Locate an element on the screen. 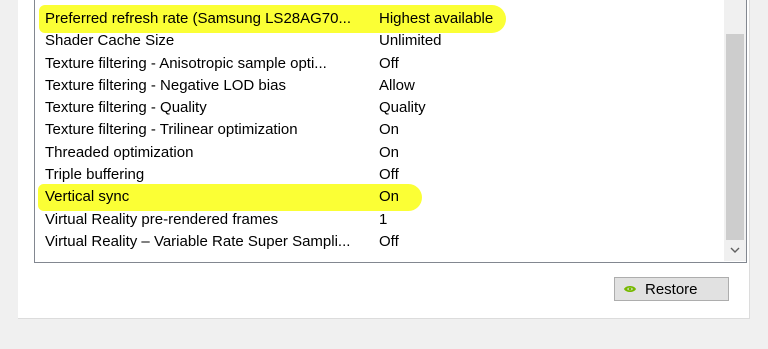  nvidia-logo-icon is located at coordinates (630, 289).